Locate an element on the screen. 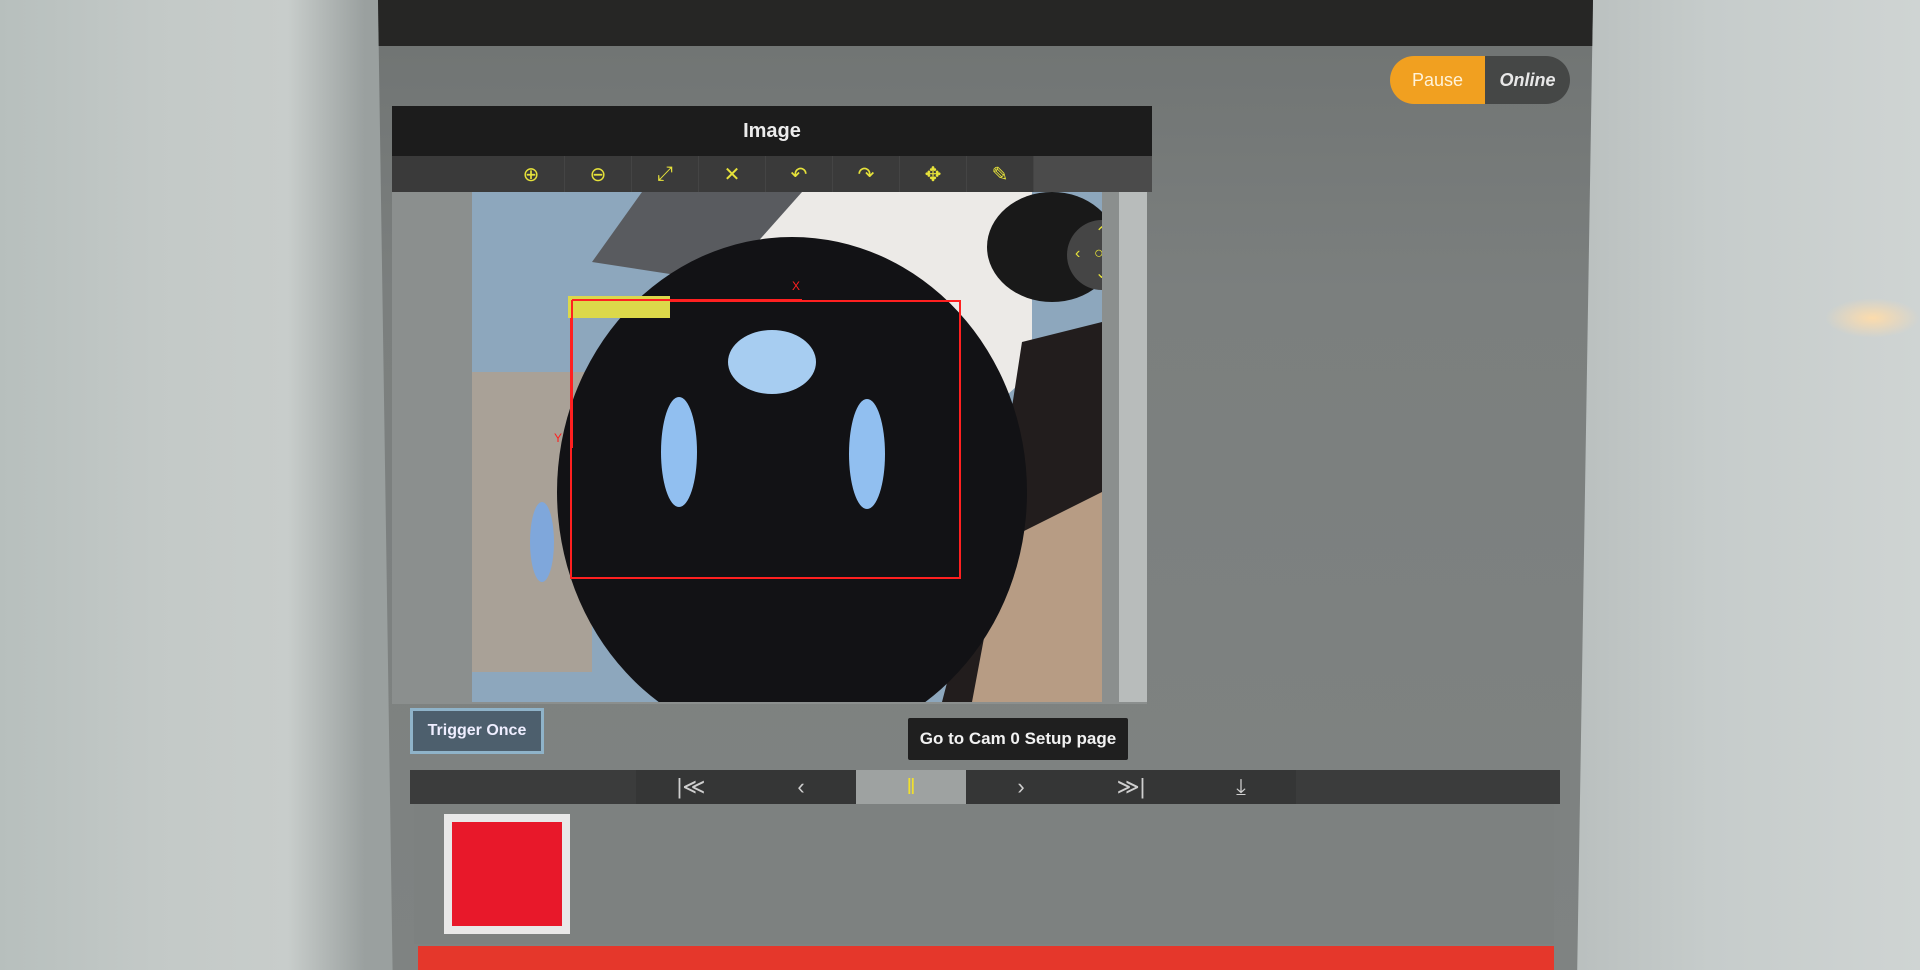 The width and height of the screenshot is (1920, 970). zoom-out-icon: ⊖ is located at coordinates (598, 174).